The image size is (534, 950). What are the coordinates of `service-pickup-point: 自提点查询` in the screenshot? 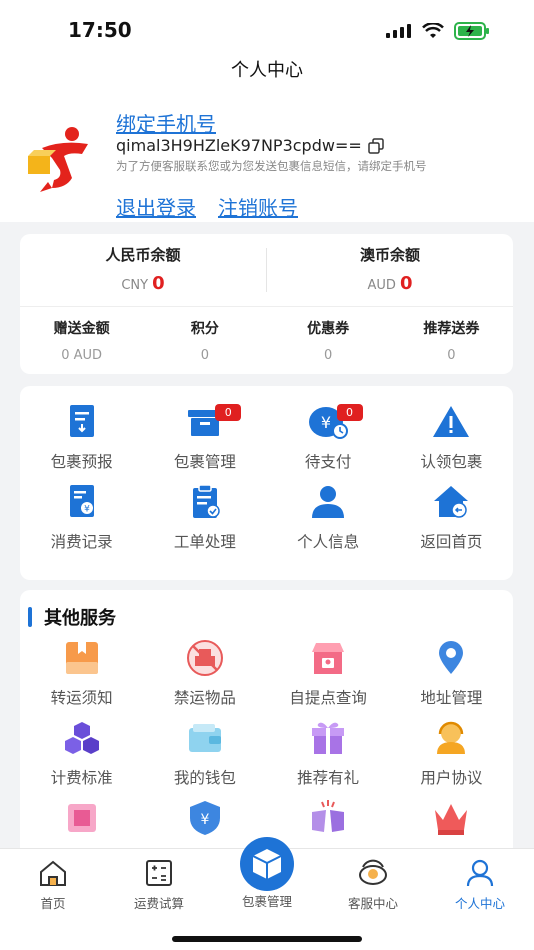 It's located at (328, 678).